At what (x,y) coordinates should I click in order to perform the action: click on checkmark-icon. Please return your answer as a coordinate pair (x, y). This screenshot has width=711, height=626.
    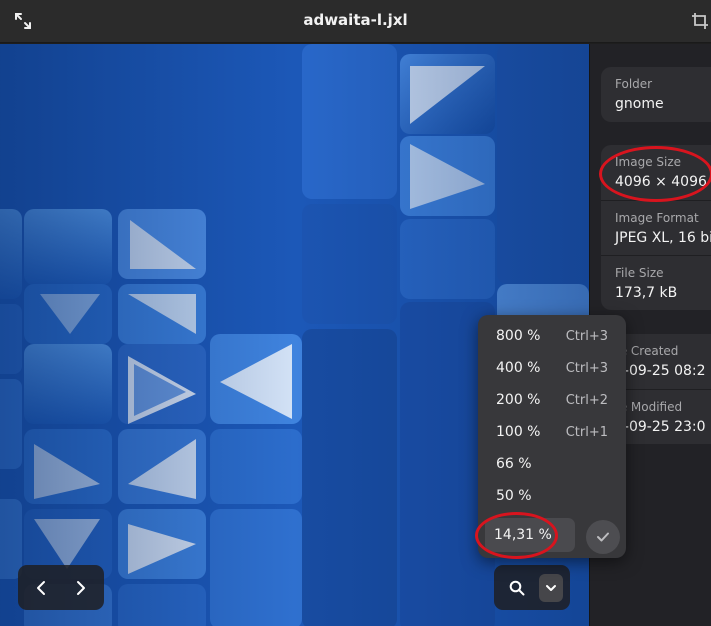
    Looking at the image, I should click on (603, 537).